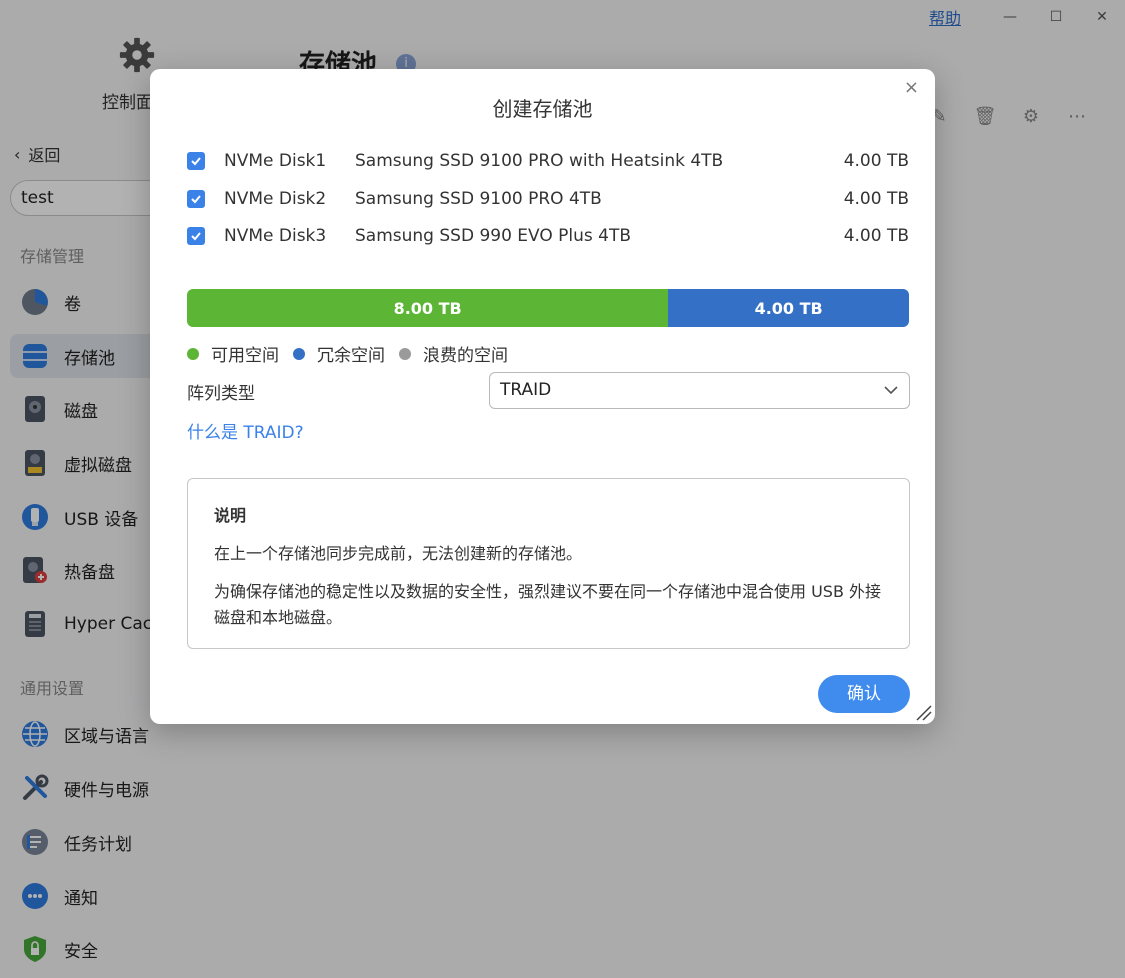 This screenshot has height=978, width=1125. I want to click on what-is-traid-link: 什么是 TRAID?, so click(245, 430).